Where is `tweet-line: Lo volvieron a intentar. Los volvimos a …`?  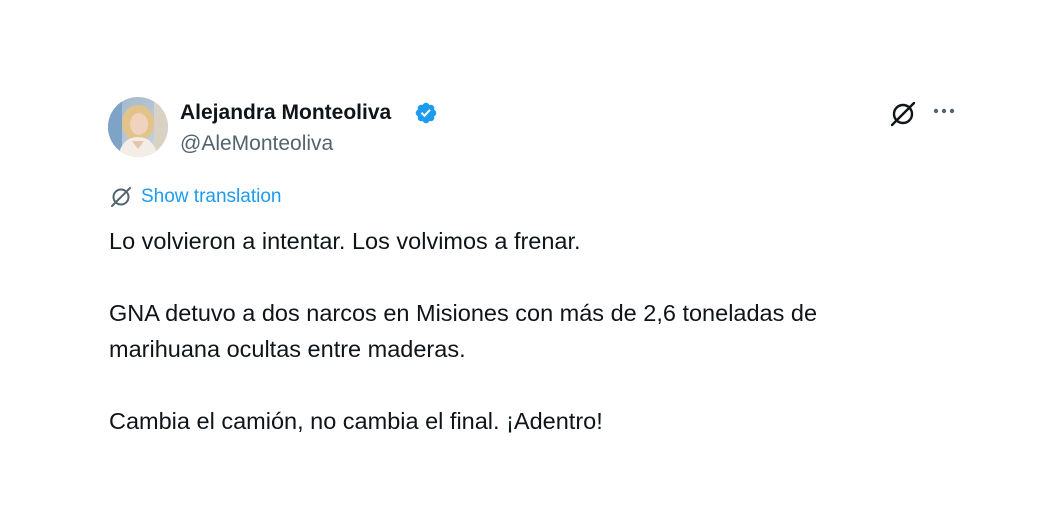 tweet-line: Lo volvieron a intentar. Los volvimos a … is located at coordinates (345, 241).